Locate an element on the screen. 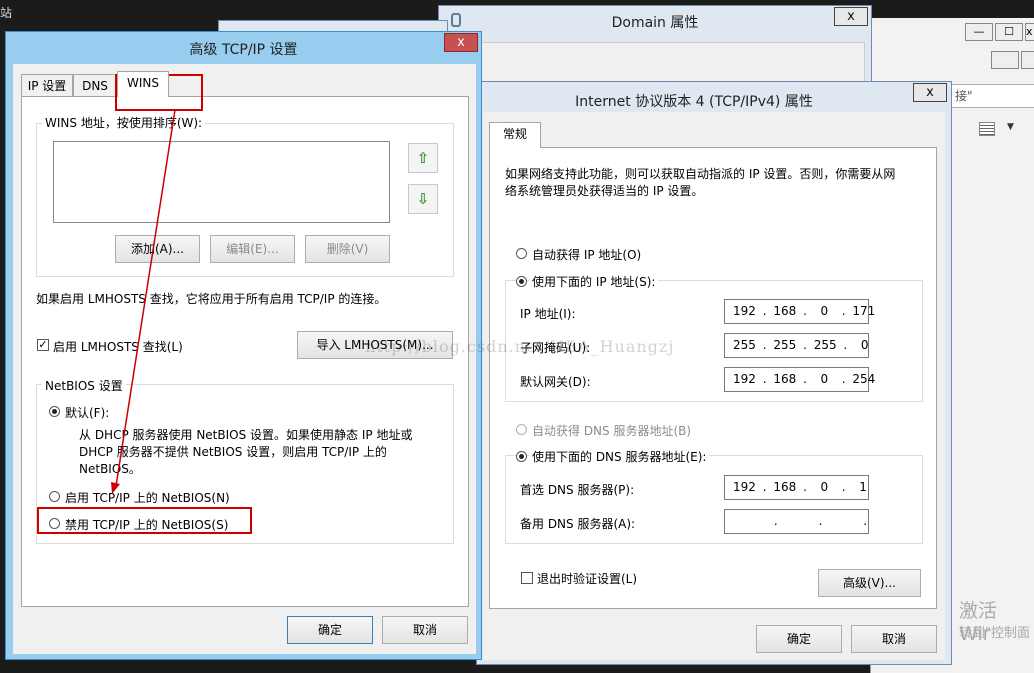 Image resolution: width=1034 pixels, height=673 pixels. tab-general: 常规 is located at coordinates (515, 135).